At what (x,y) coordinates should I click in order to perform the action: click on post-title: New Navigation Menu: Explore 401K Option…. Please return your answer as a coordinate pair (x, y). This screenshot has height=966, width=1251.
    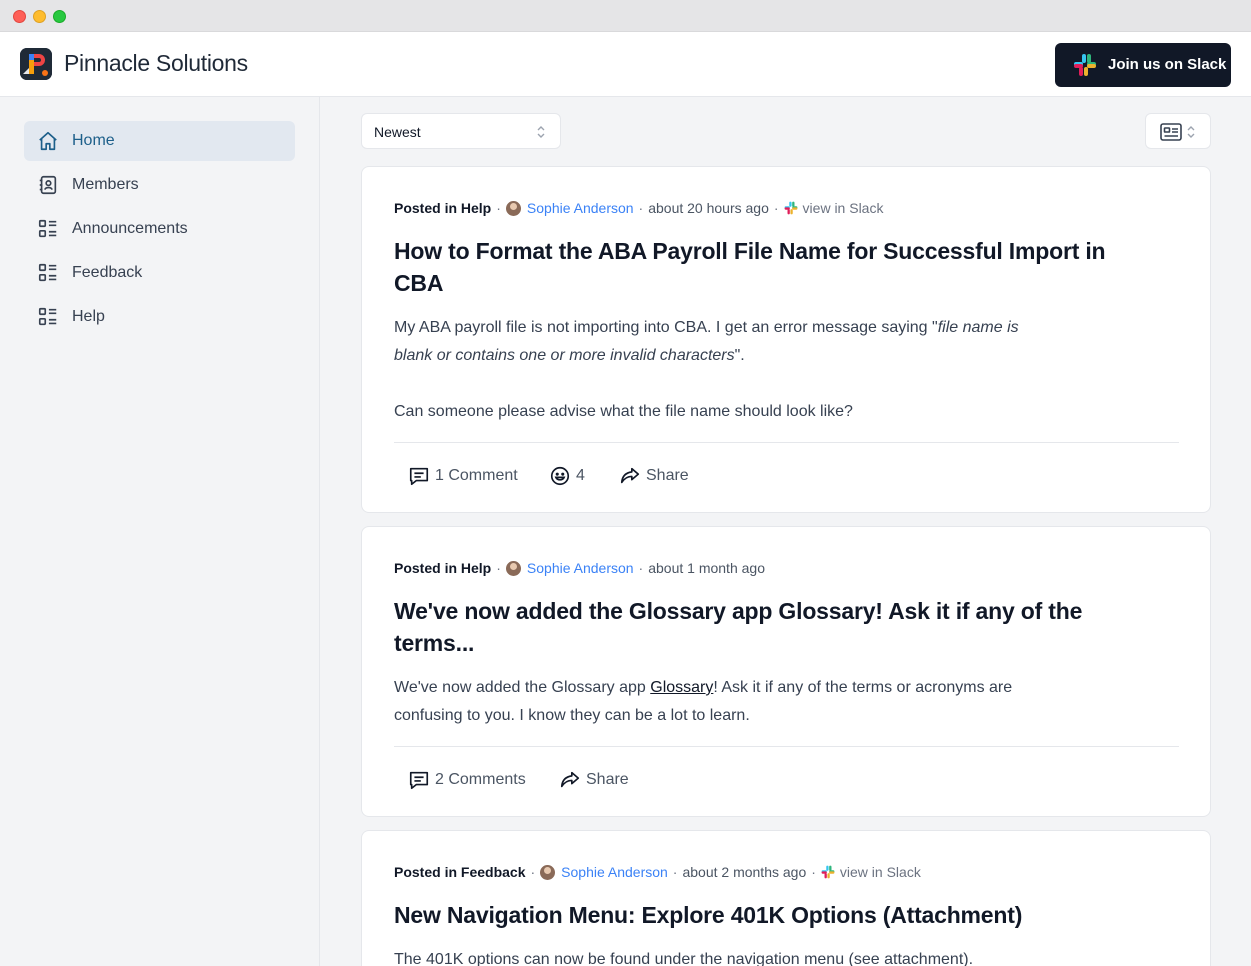
    Looking at the image, I should click on (774, 915).